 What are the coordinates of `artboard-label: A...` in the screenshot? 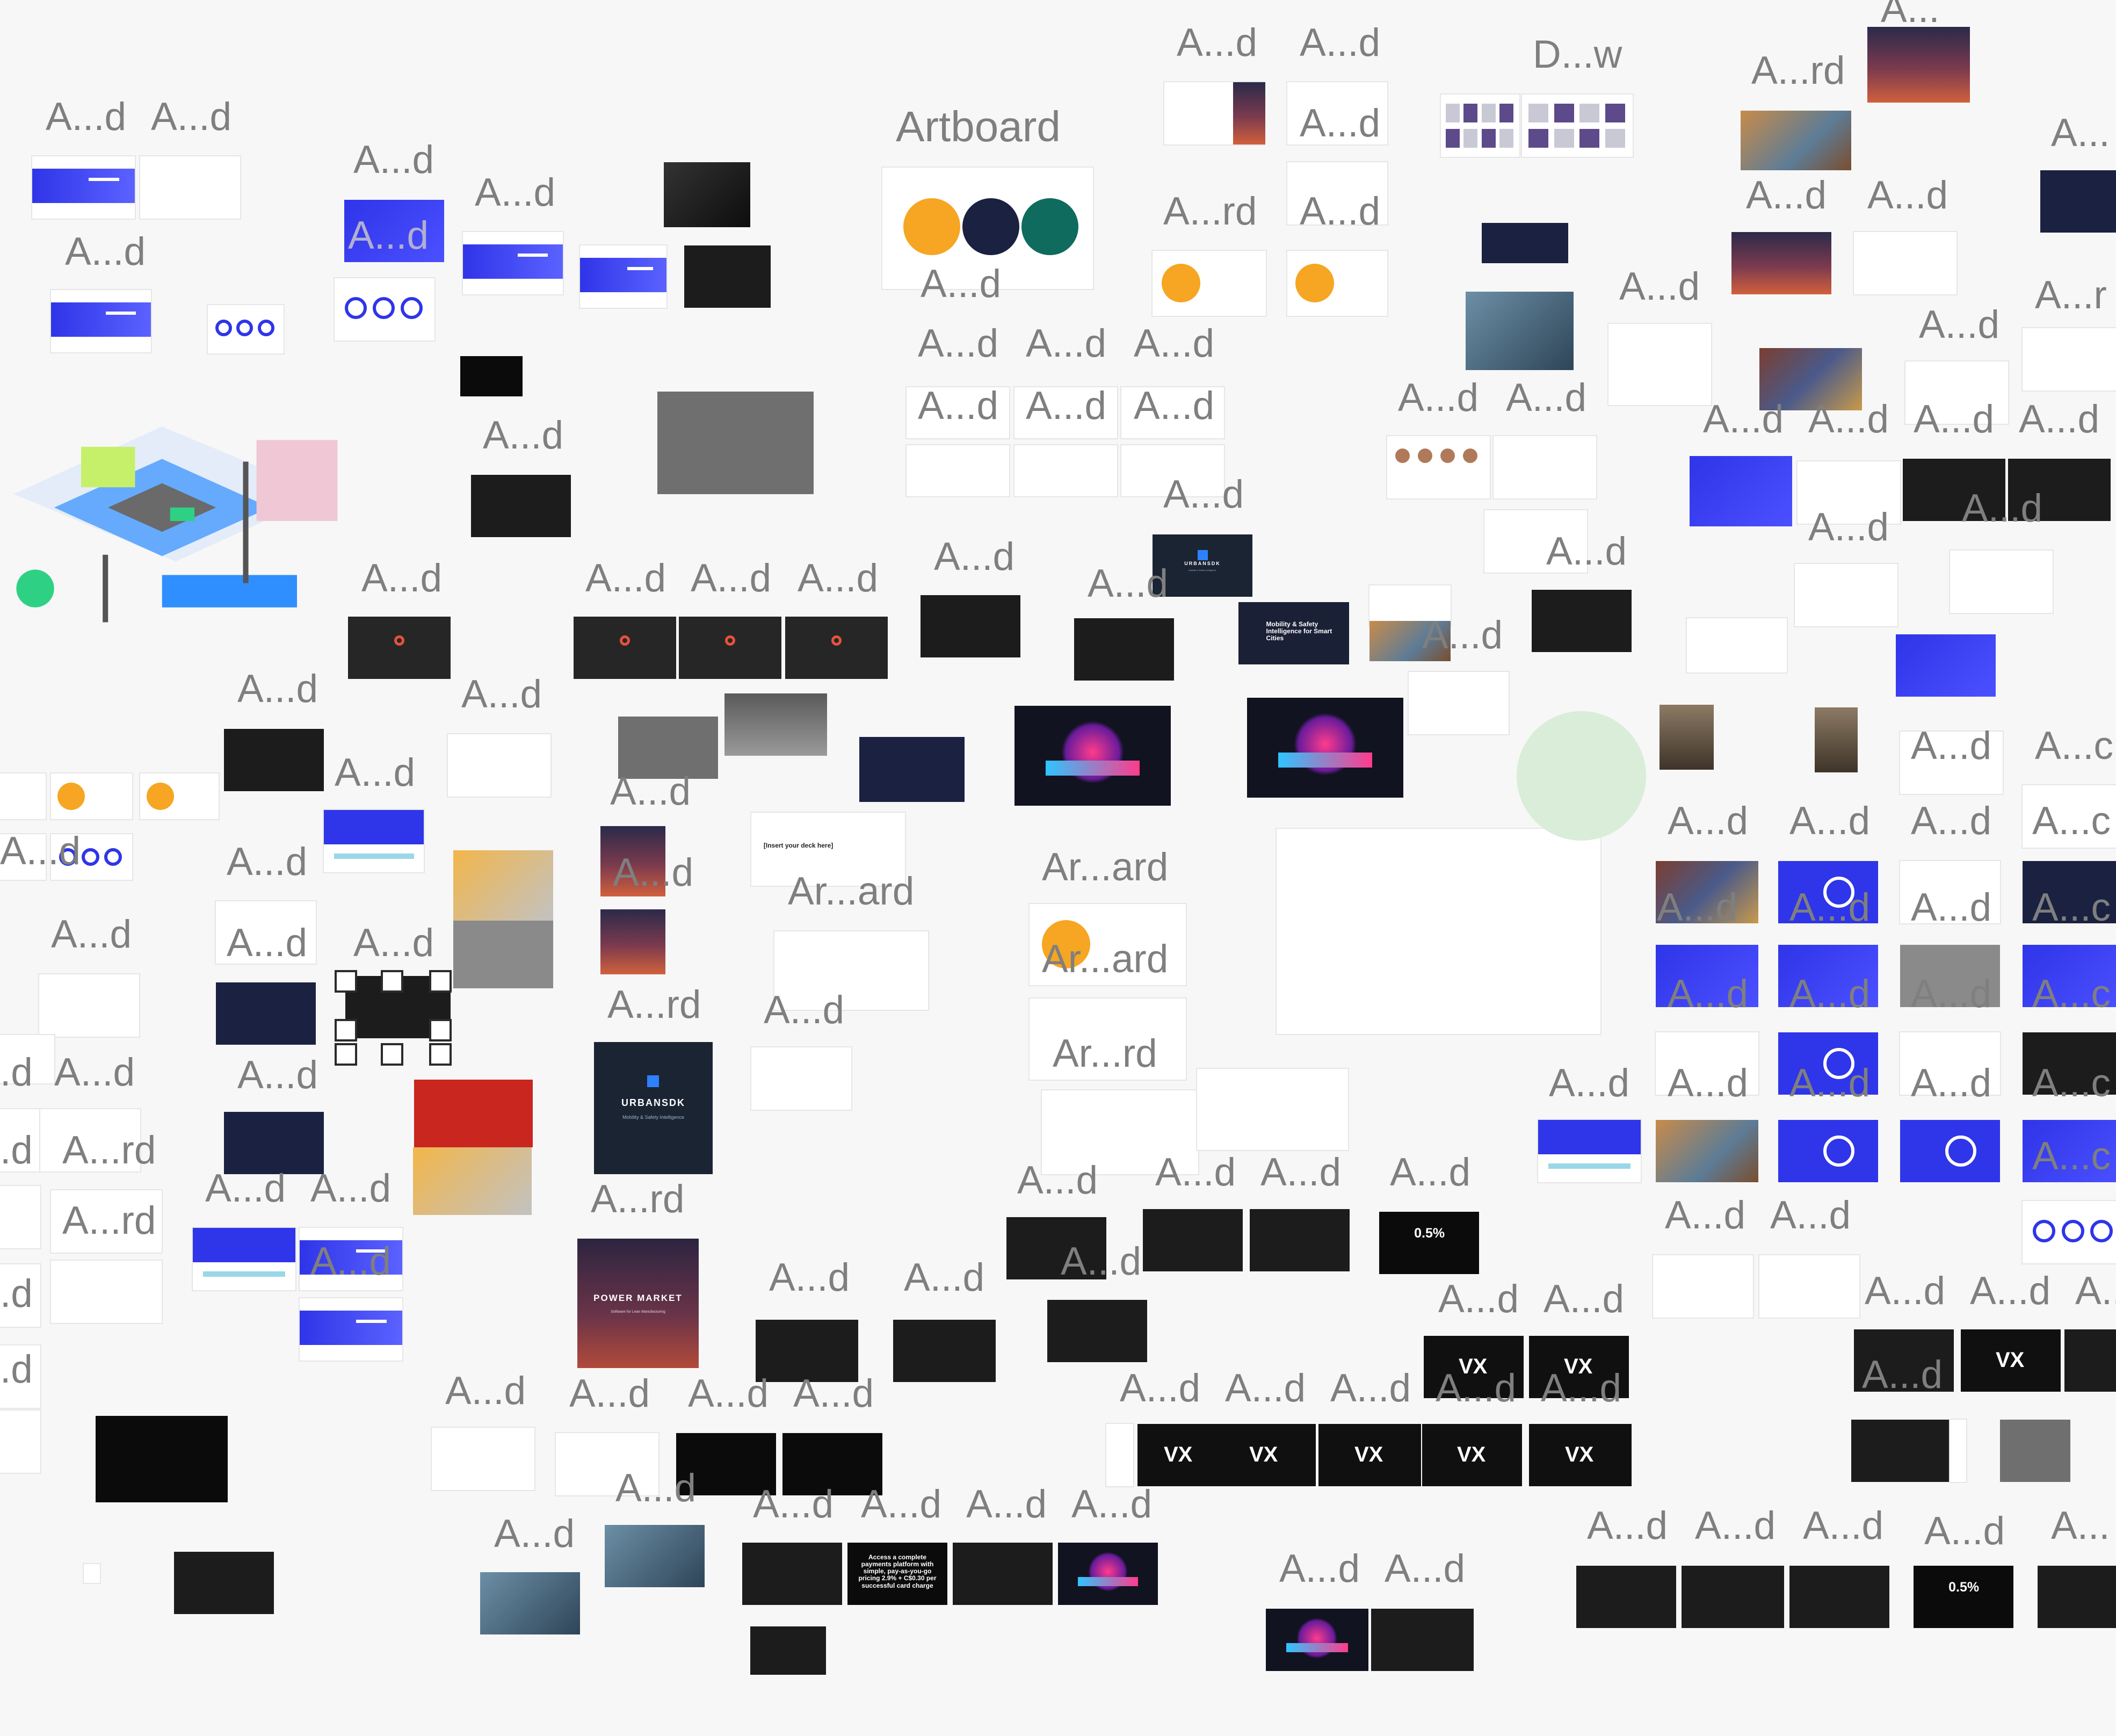 It's located at (2080, 1525).